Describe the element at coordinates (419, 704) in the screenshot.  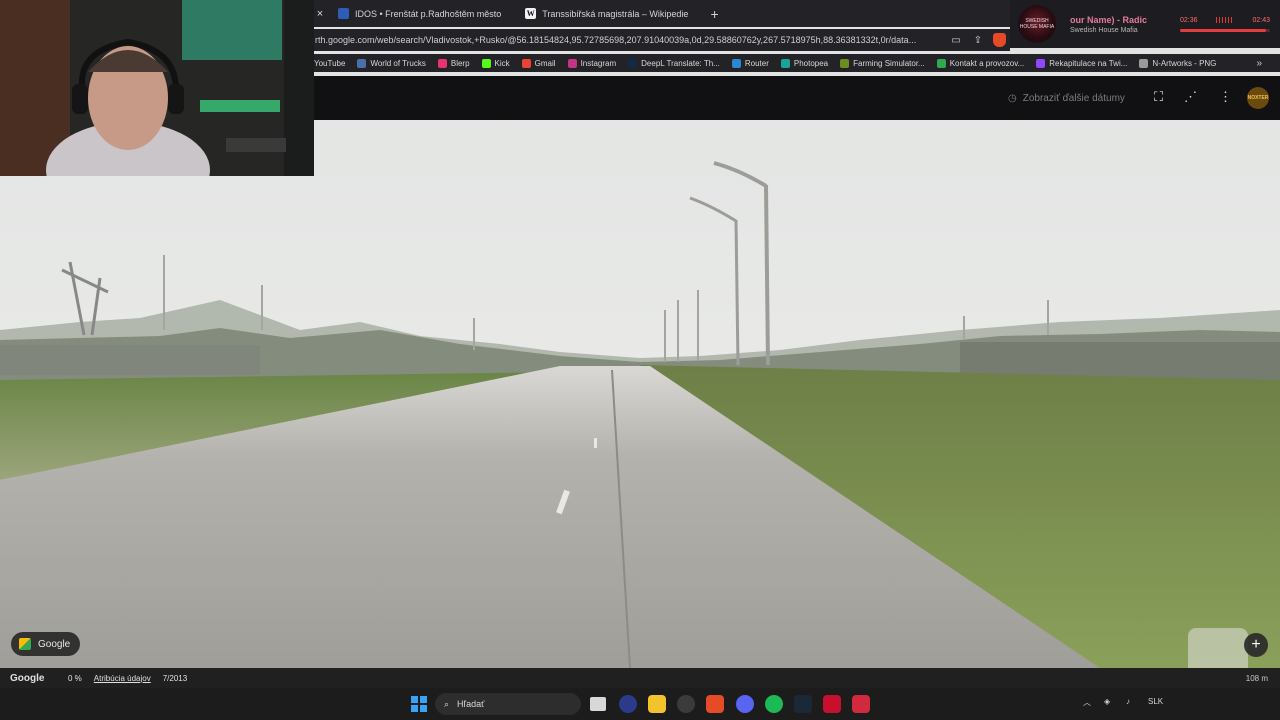
I see `windows-start-icon` at that location.